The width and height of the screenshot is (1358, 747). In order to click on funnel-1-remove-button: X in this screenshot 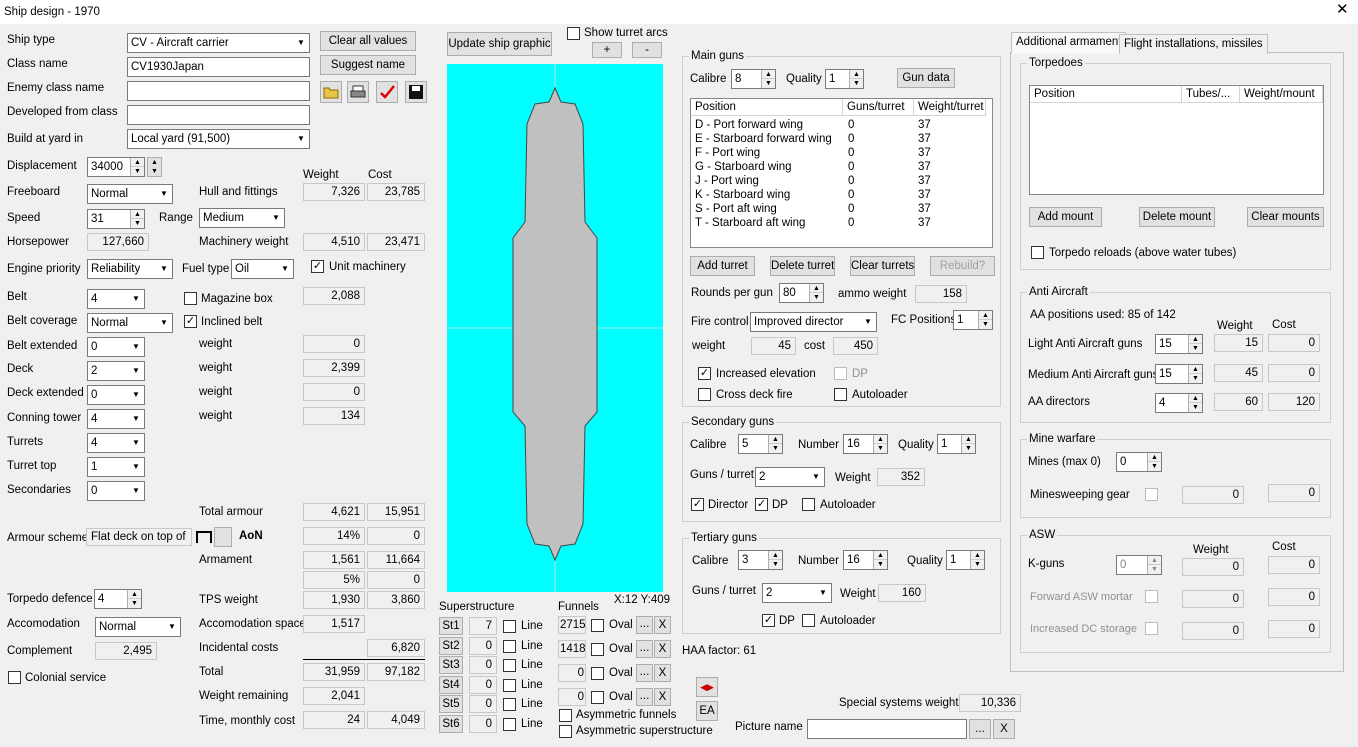, I will do `click(662, 625)`.